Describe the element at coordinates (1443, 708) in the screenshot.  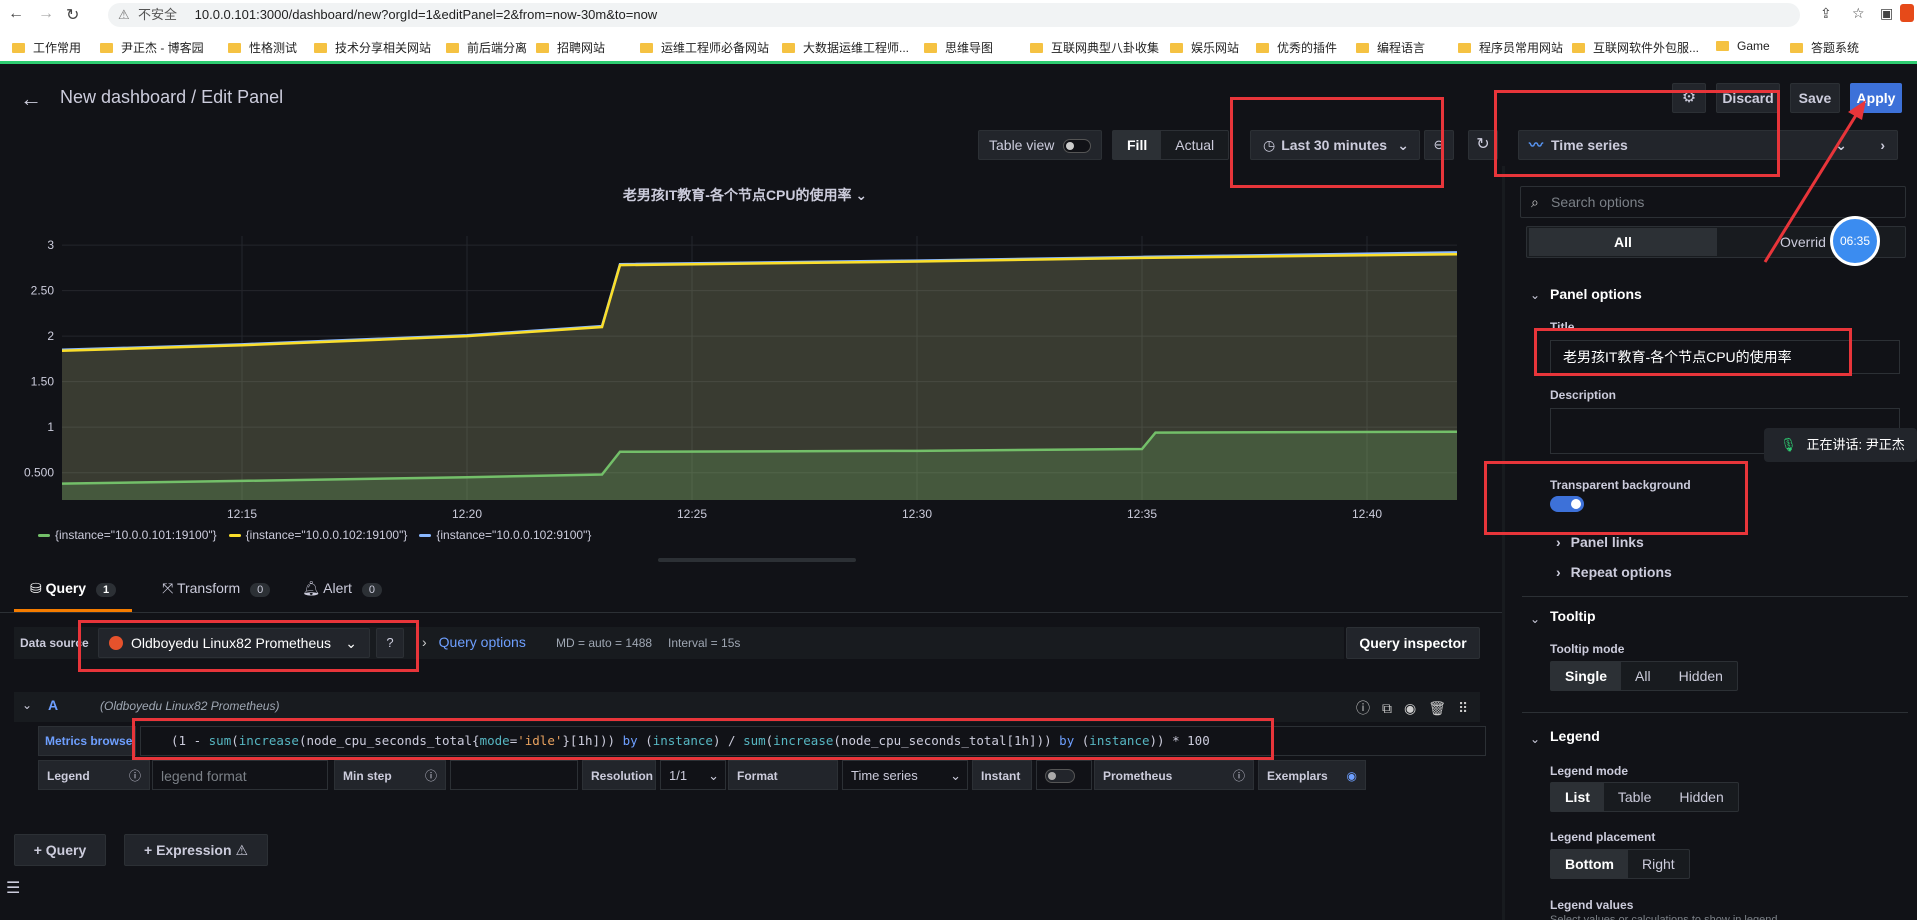
I see `trash-icon: 🗑︎` at that location.